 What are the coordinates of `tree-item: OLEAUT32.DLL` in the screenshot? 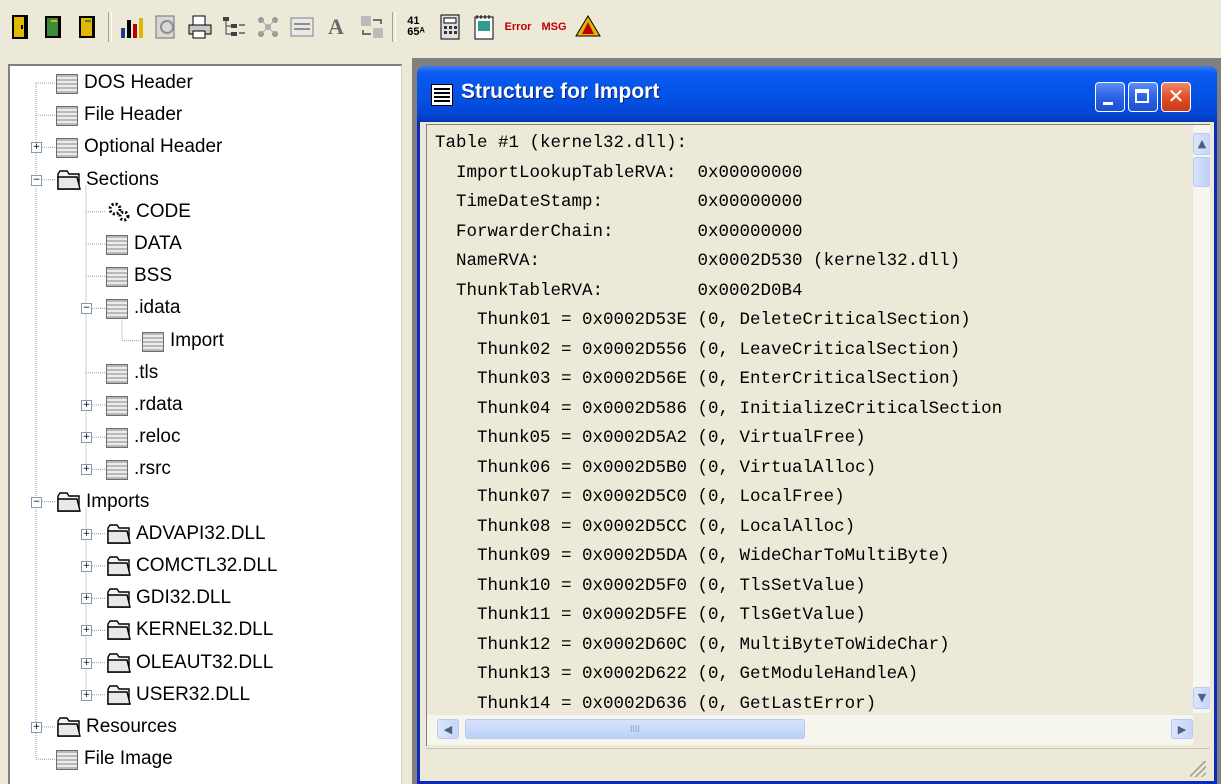 It's located at (189, 663).